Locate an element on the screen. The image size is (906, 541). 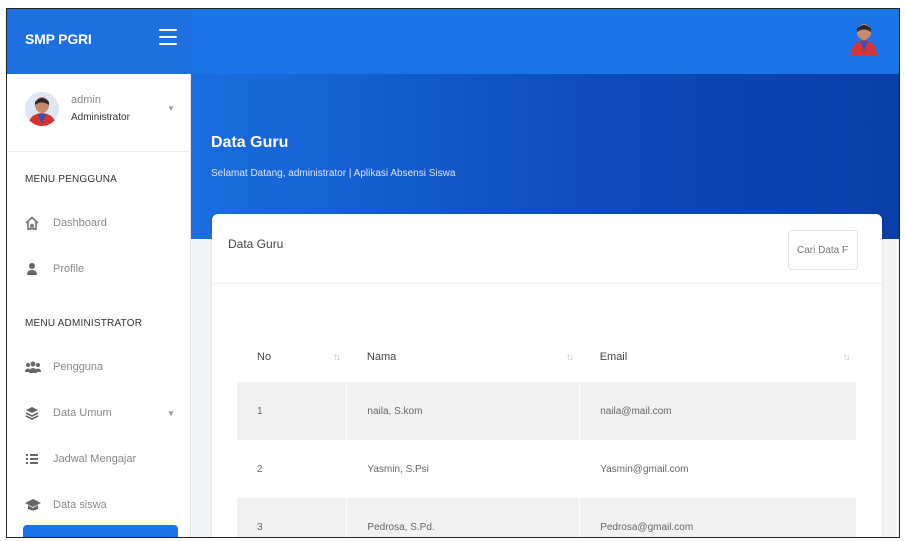
cell-no: 2 is located at coordinates (292, 469).